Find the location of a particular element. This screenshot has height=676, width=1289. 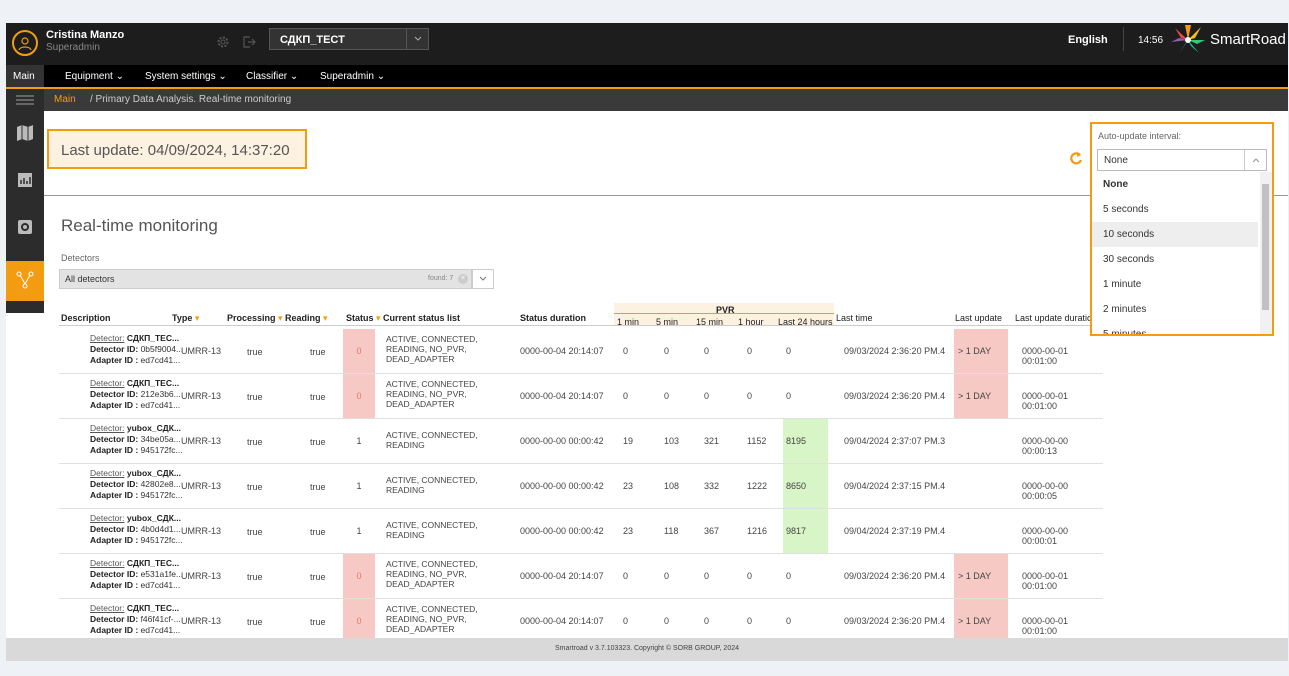

col-processing: Processing ▾ is located at coordinates (255, 318).